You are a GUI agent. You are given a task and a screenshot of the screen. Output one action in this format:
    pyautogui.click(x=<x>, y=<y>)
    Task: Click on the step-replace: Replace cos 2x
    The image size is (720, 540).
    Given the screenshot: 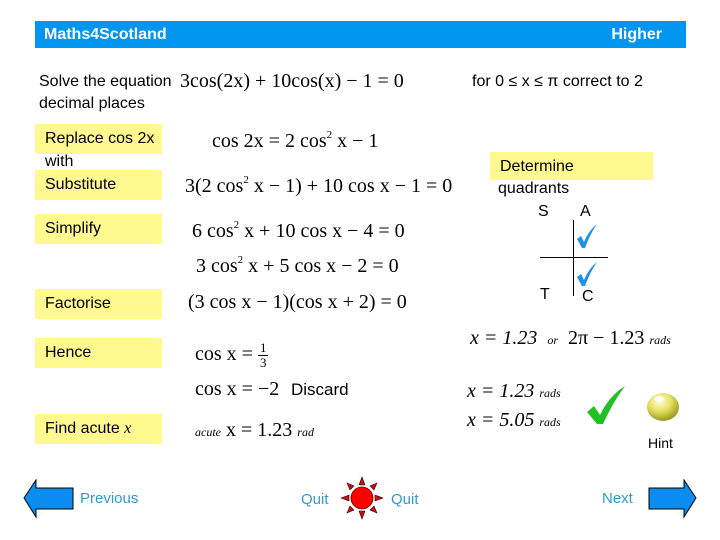 What is the action you would take?
    pyautogui.click(x=98, y=139)
    